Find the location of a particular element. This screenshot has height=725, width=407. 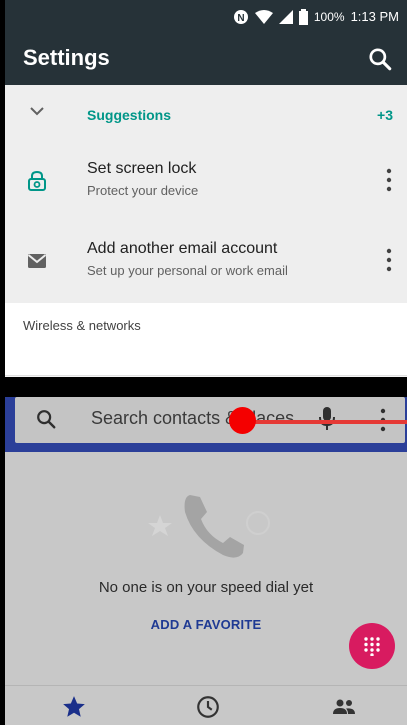

clock-icon is located at coordinates (208, 707).